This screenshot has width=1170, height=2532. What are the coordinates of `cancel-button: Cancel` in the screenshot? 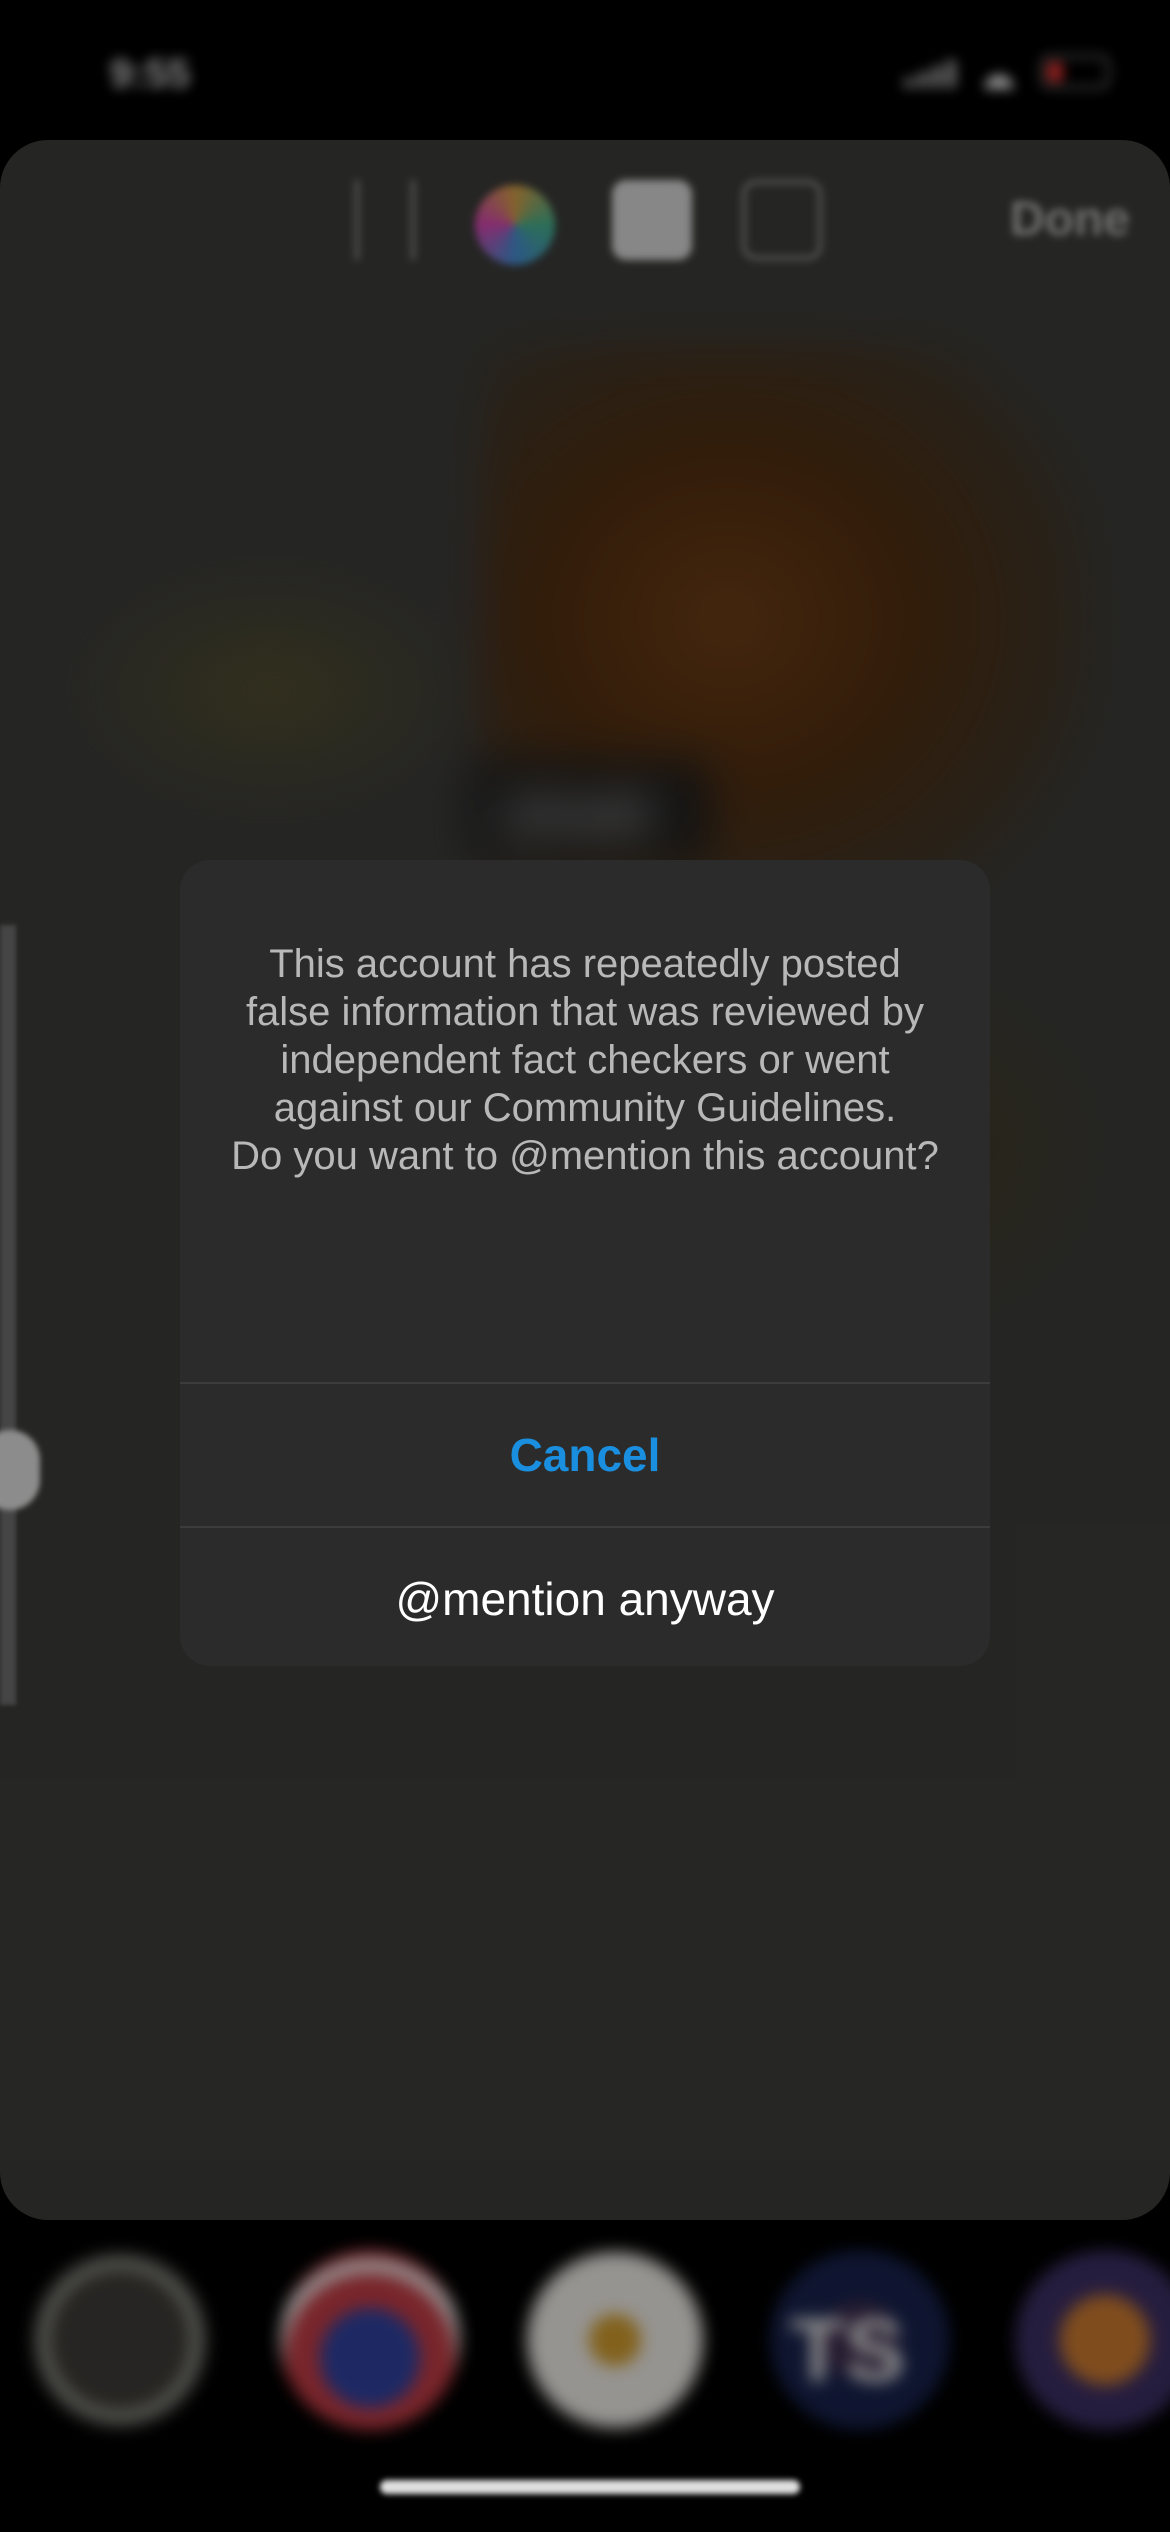 It's located at (585, 1455).